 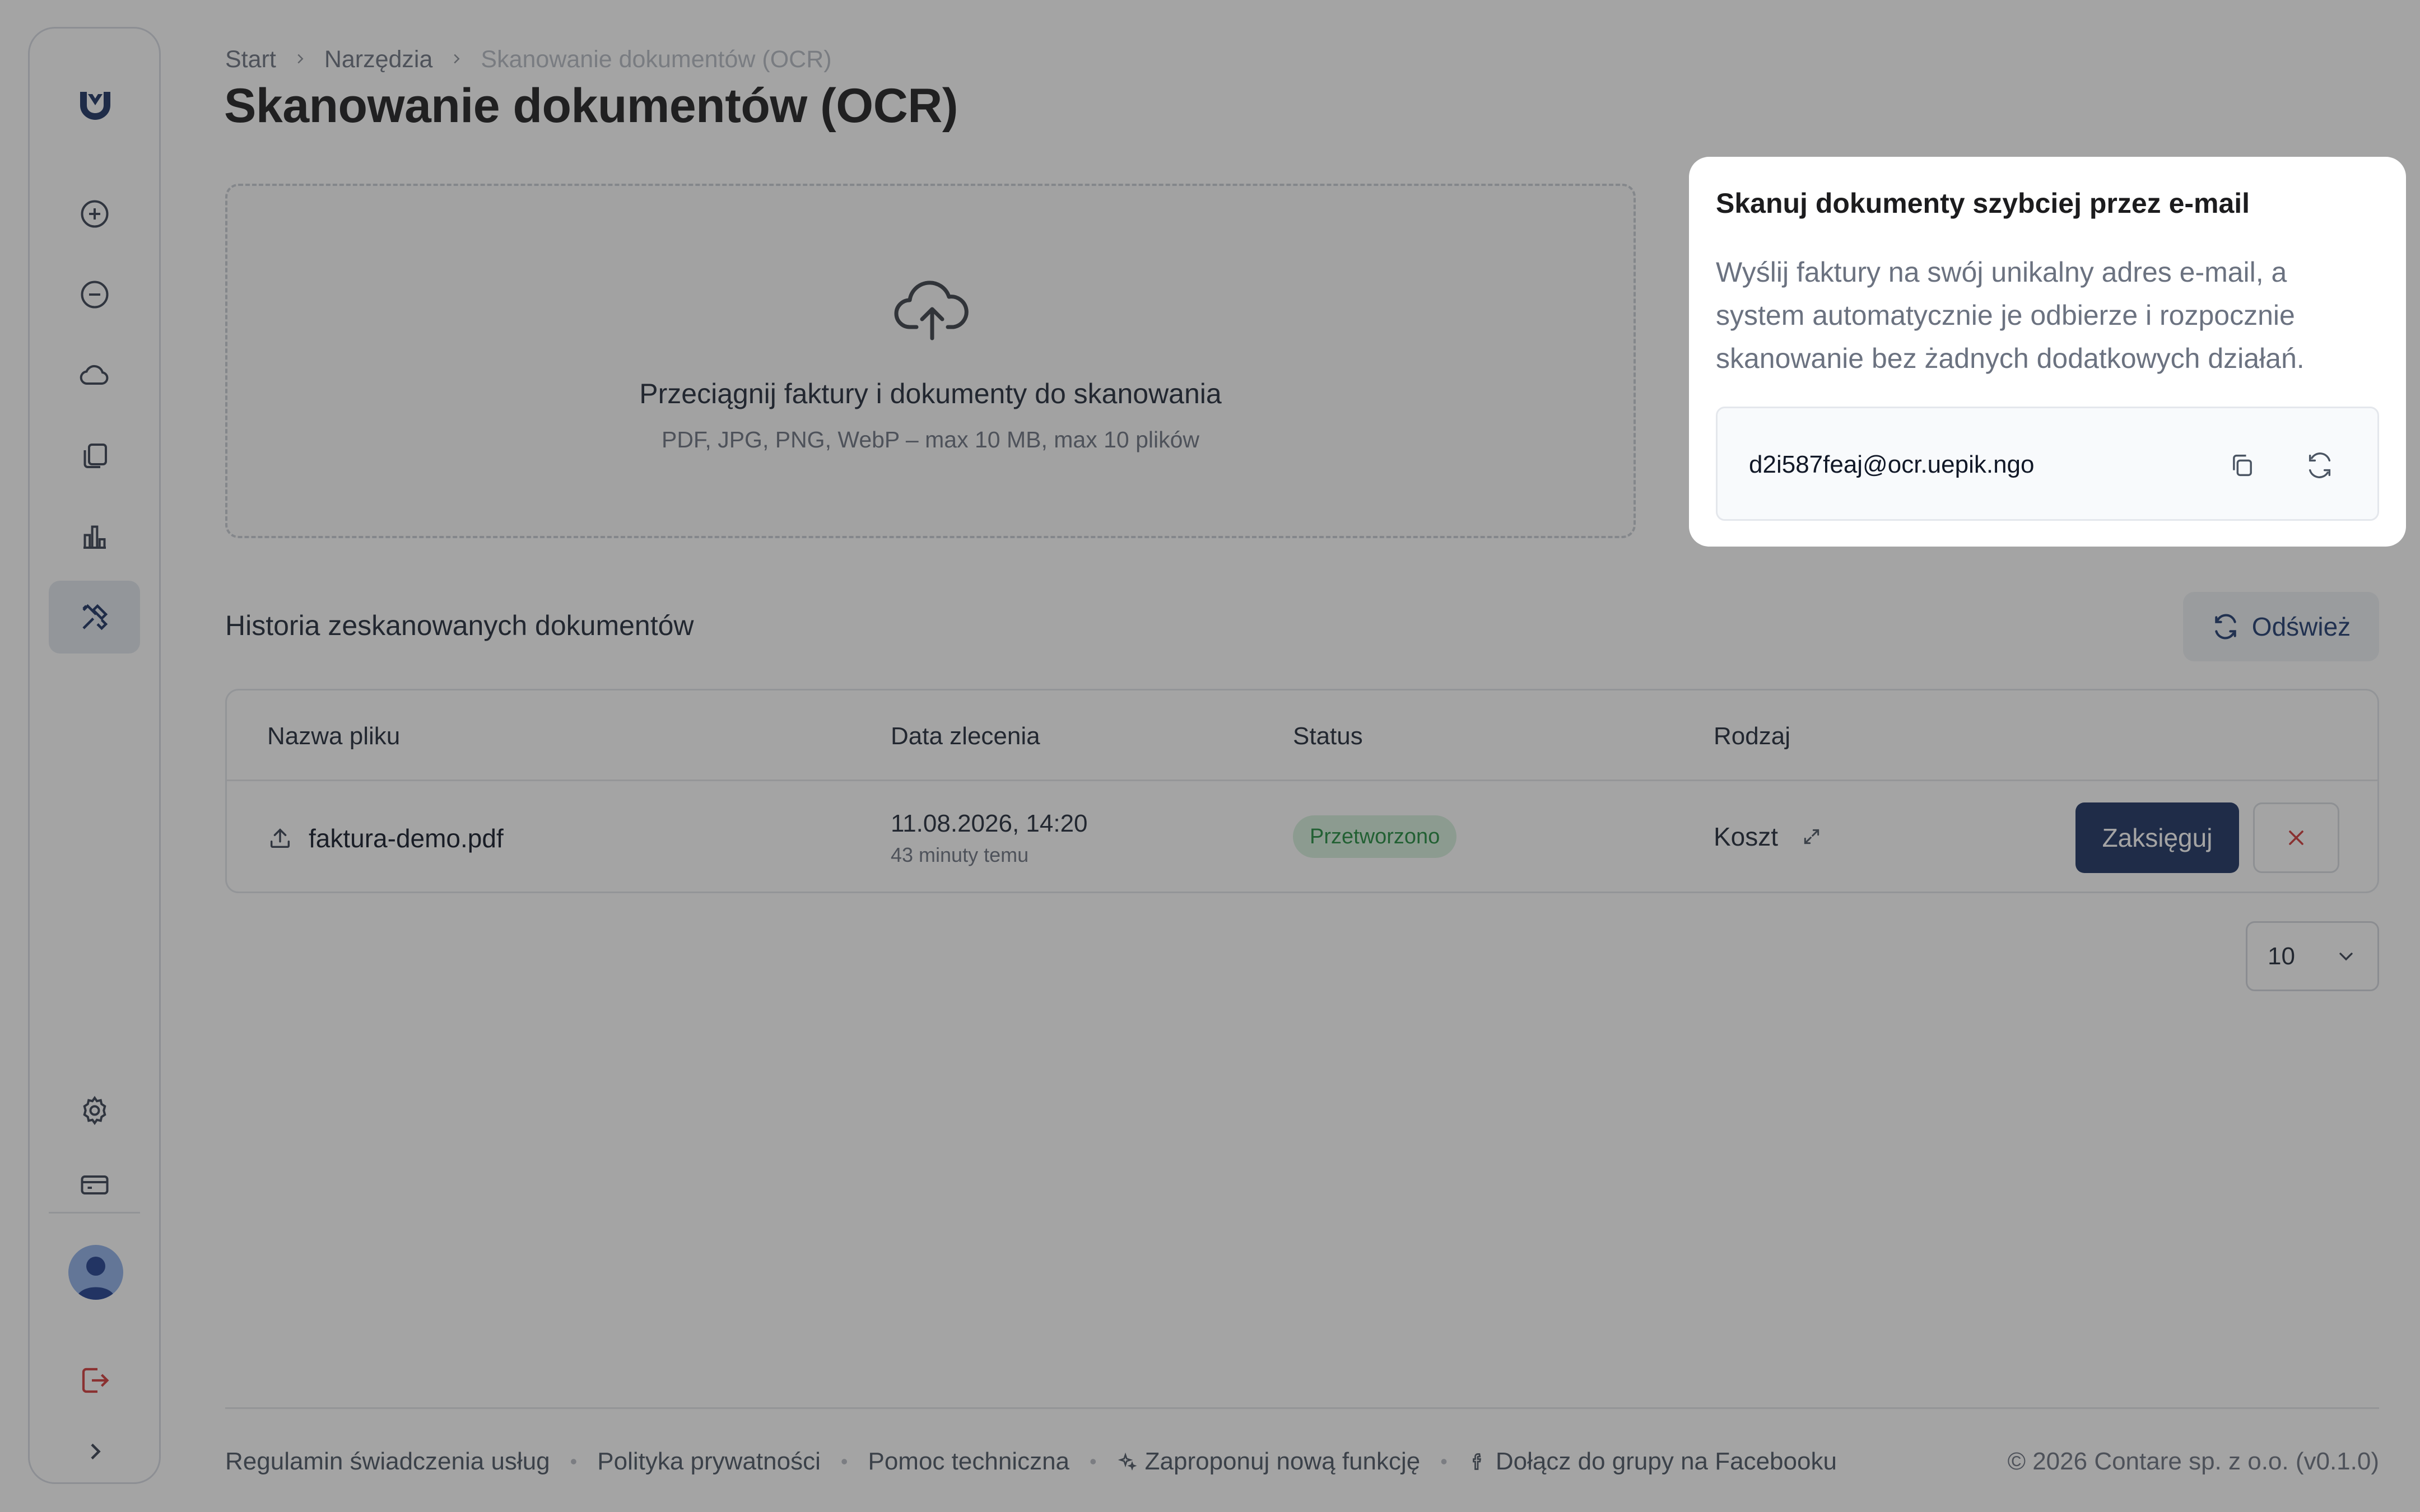 I want to click on regenerate-email-button, so click(x=2320, y=466).